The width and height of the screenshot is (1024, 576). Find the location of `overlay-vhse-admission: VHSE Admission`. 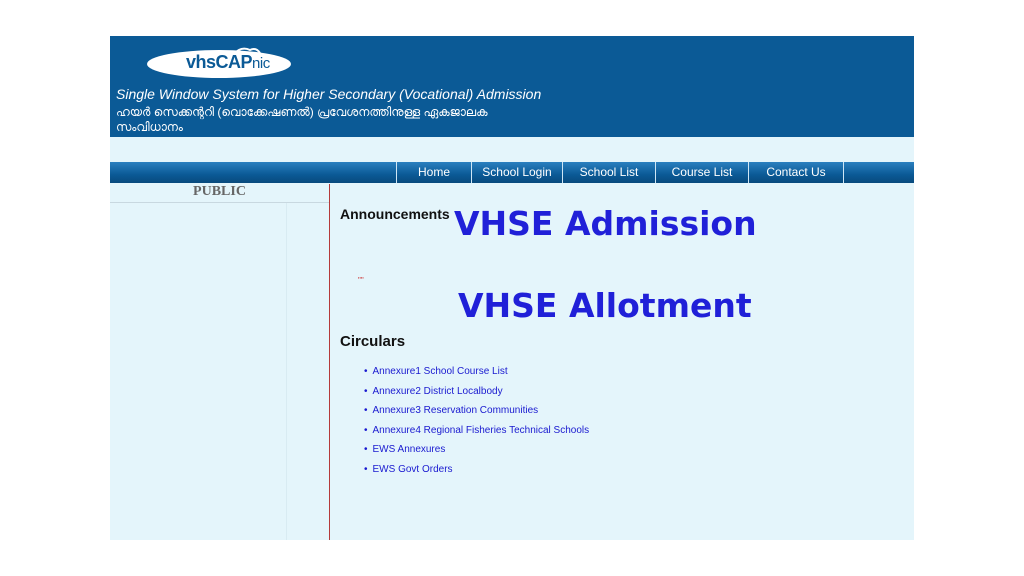

overlay-vhse-admission: VHSE Admission is located at coordinates (605, 223).